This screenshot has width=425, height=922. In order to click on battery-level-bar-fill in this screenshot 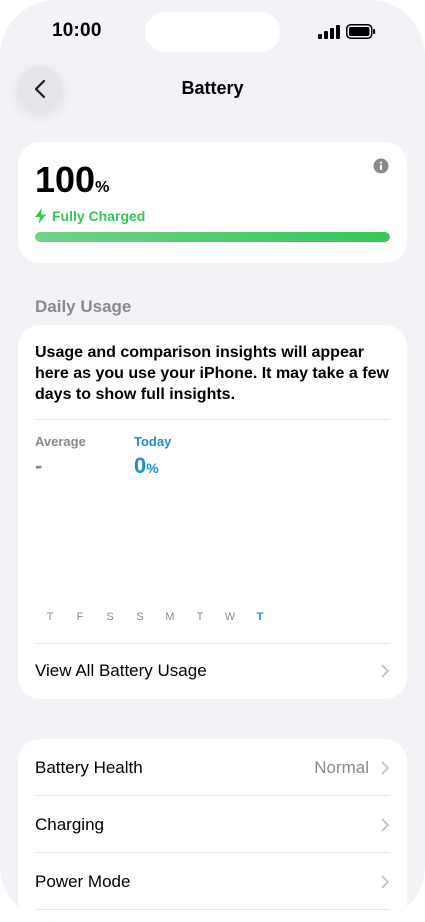, I will do `click(212, 237)`.